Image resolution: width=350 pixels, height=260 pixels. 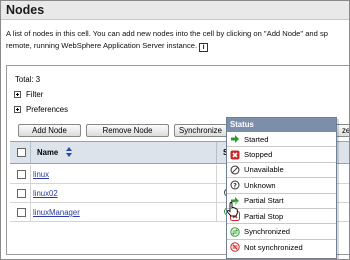 I want to click on legend-label: Unavailable, so click(x=264, y=170).